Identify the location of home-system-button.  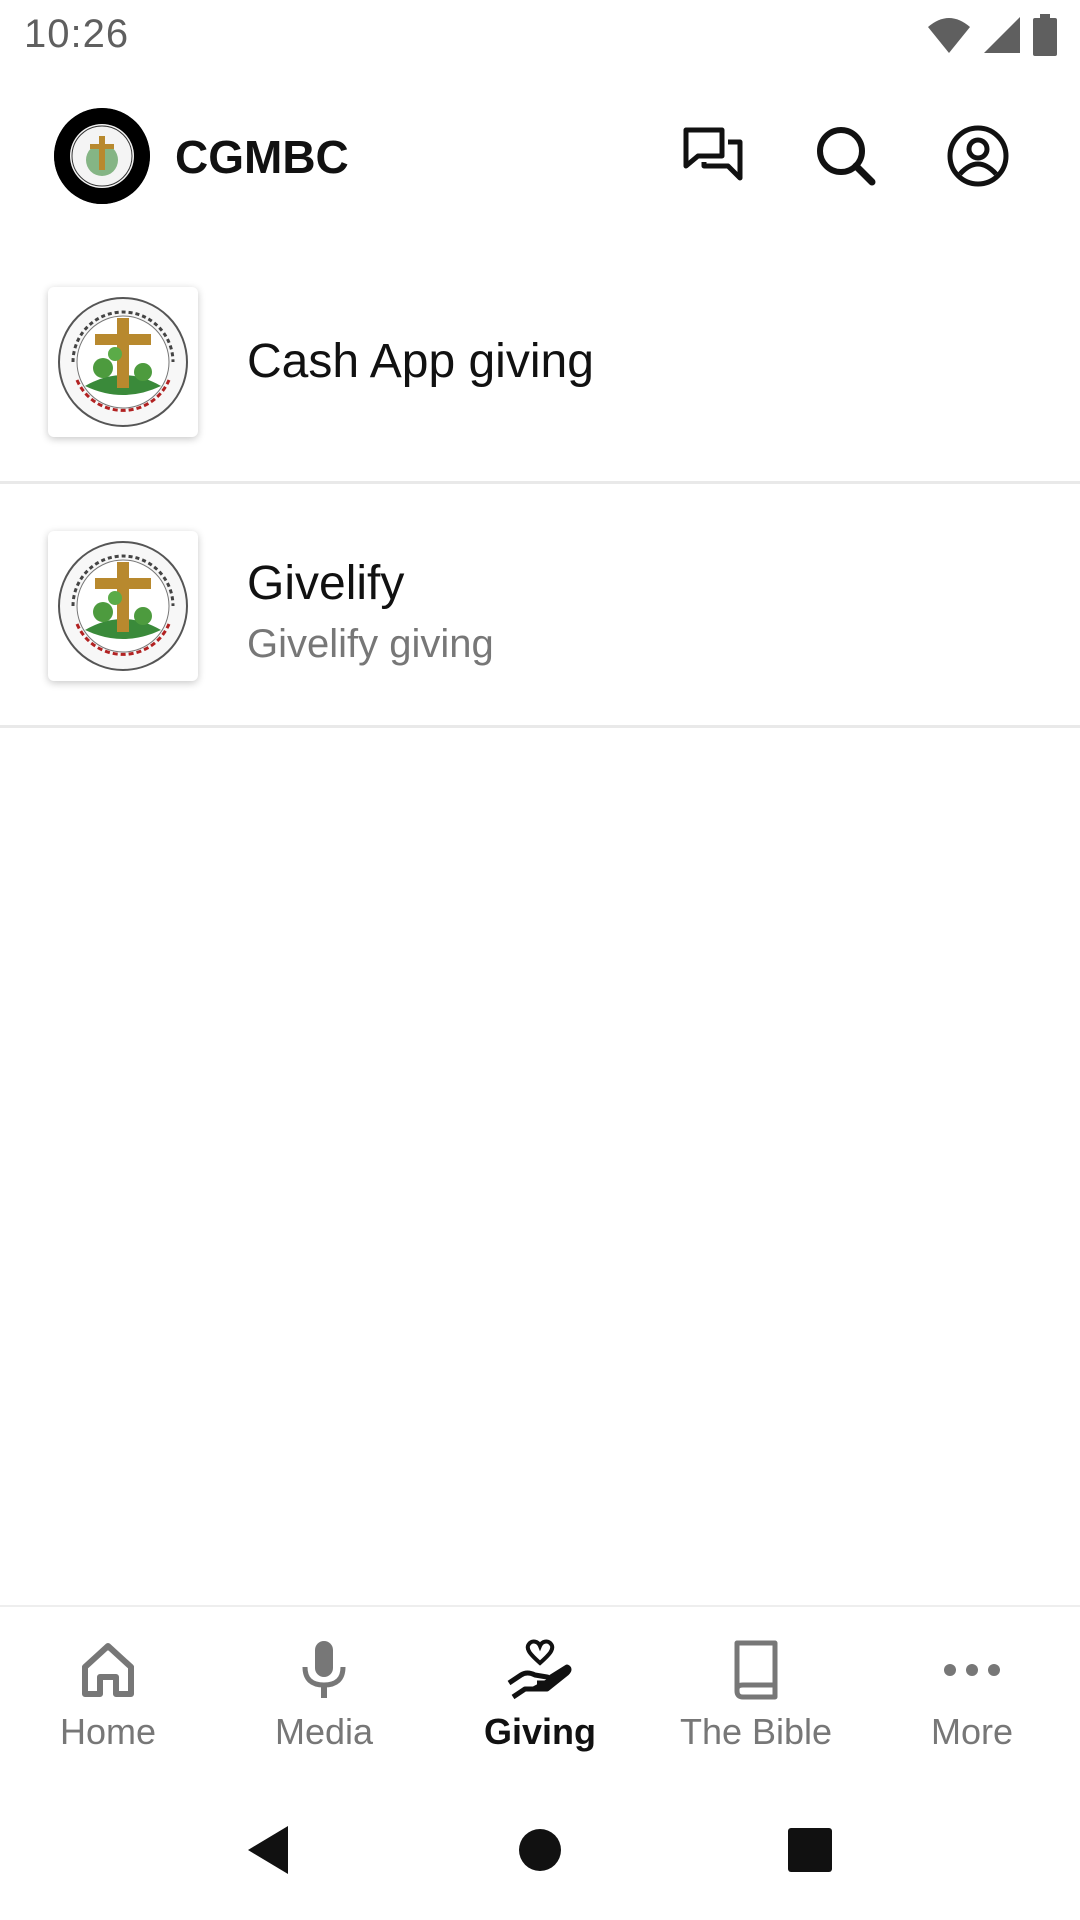
(540, 1850).